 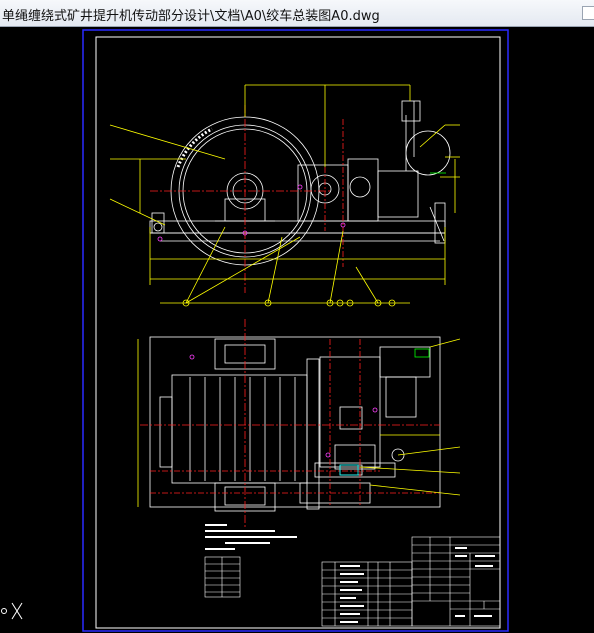 What do you see at coordinates (251, 537) in the screenshot?
I see `technical-notes-block` at bounding box center [251, 537].